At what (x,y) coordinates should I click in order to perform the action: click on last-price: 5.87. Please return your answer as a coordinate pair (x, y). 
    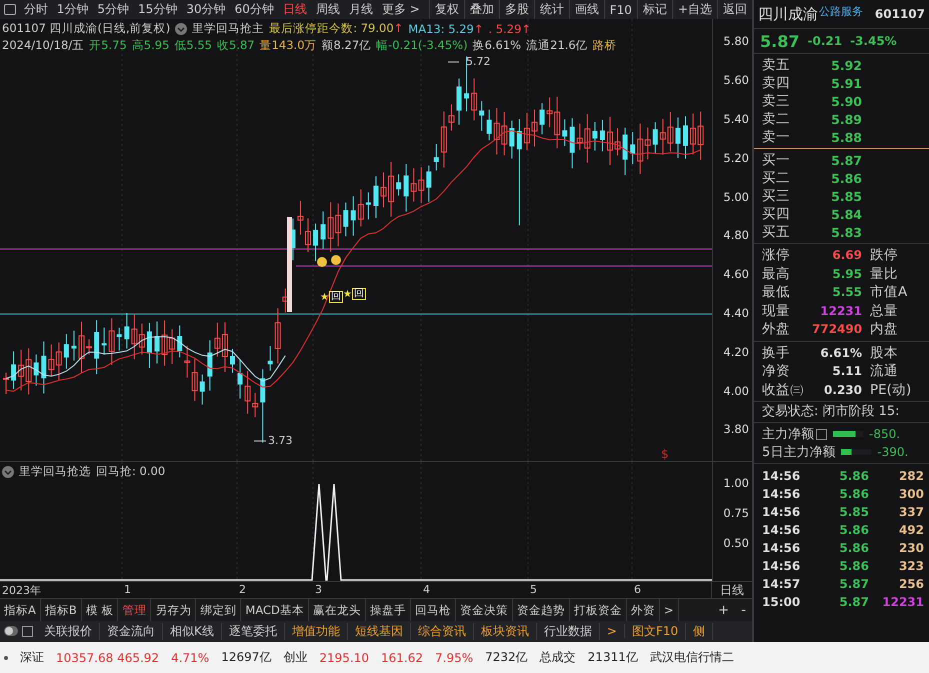
    Looking at the image, I should click on (780, 41).